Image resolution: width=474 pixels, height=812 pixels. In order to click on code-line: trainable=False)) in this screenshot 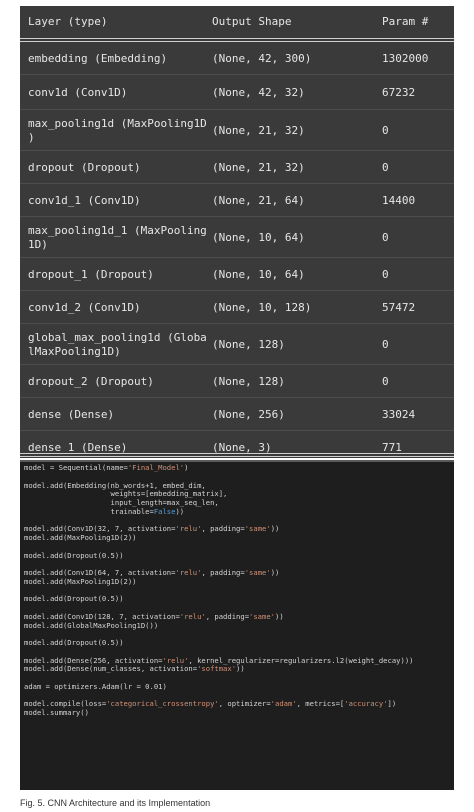, I will do `click(218, 511)`.